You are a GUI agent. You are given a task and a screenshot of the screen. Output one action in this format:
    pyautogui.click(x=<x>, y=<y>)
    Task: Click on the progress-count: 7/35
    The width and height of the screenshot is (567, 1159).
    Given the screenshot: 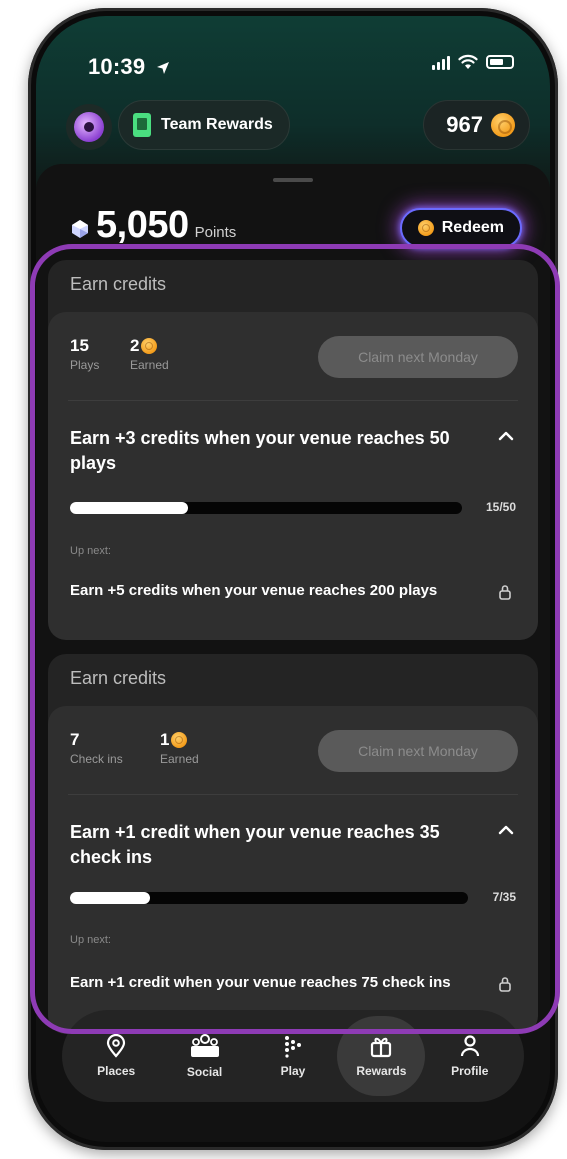 What is the action you would take?
    pyautogui.click(x=504, y=897)
    